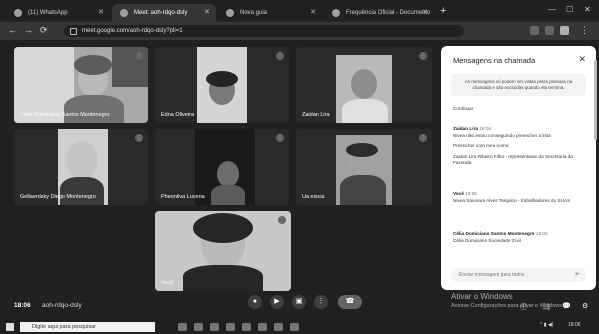  I want to click on meeting-code: aoh-rdqo-dsly, so click(62, 305).